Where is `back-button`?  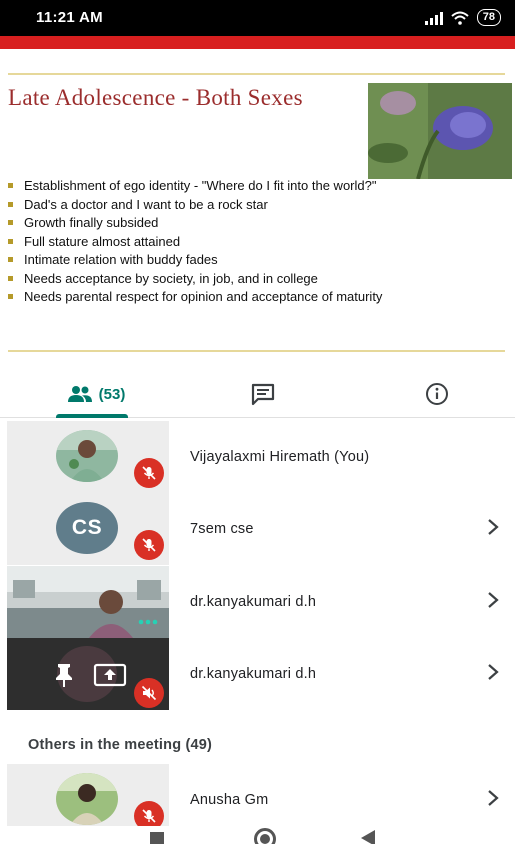
back-button is located at coordinates (368, 837).